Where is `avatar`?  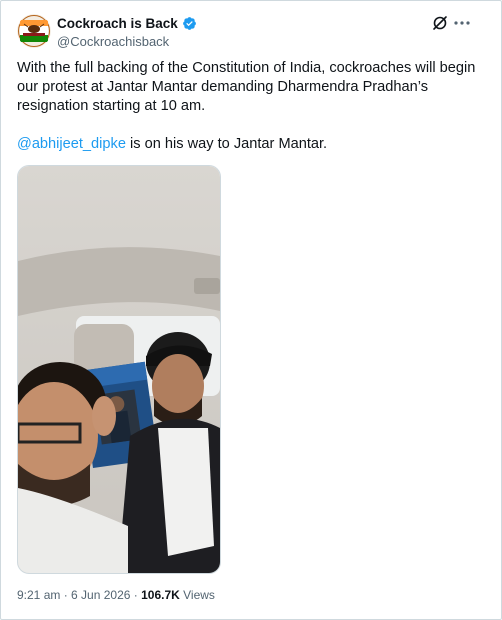
avatar is located at coordinates (34, 31).